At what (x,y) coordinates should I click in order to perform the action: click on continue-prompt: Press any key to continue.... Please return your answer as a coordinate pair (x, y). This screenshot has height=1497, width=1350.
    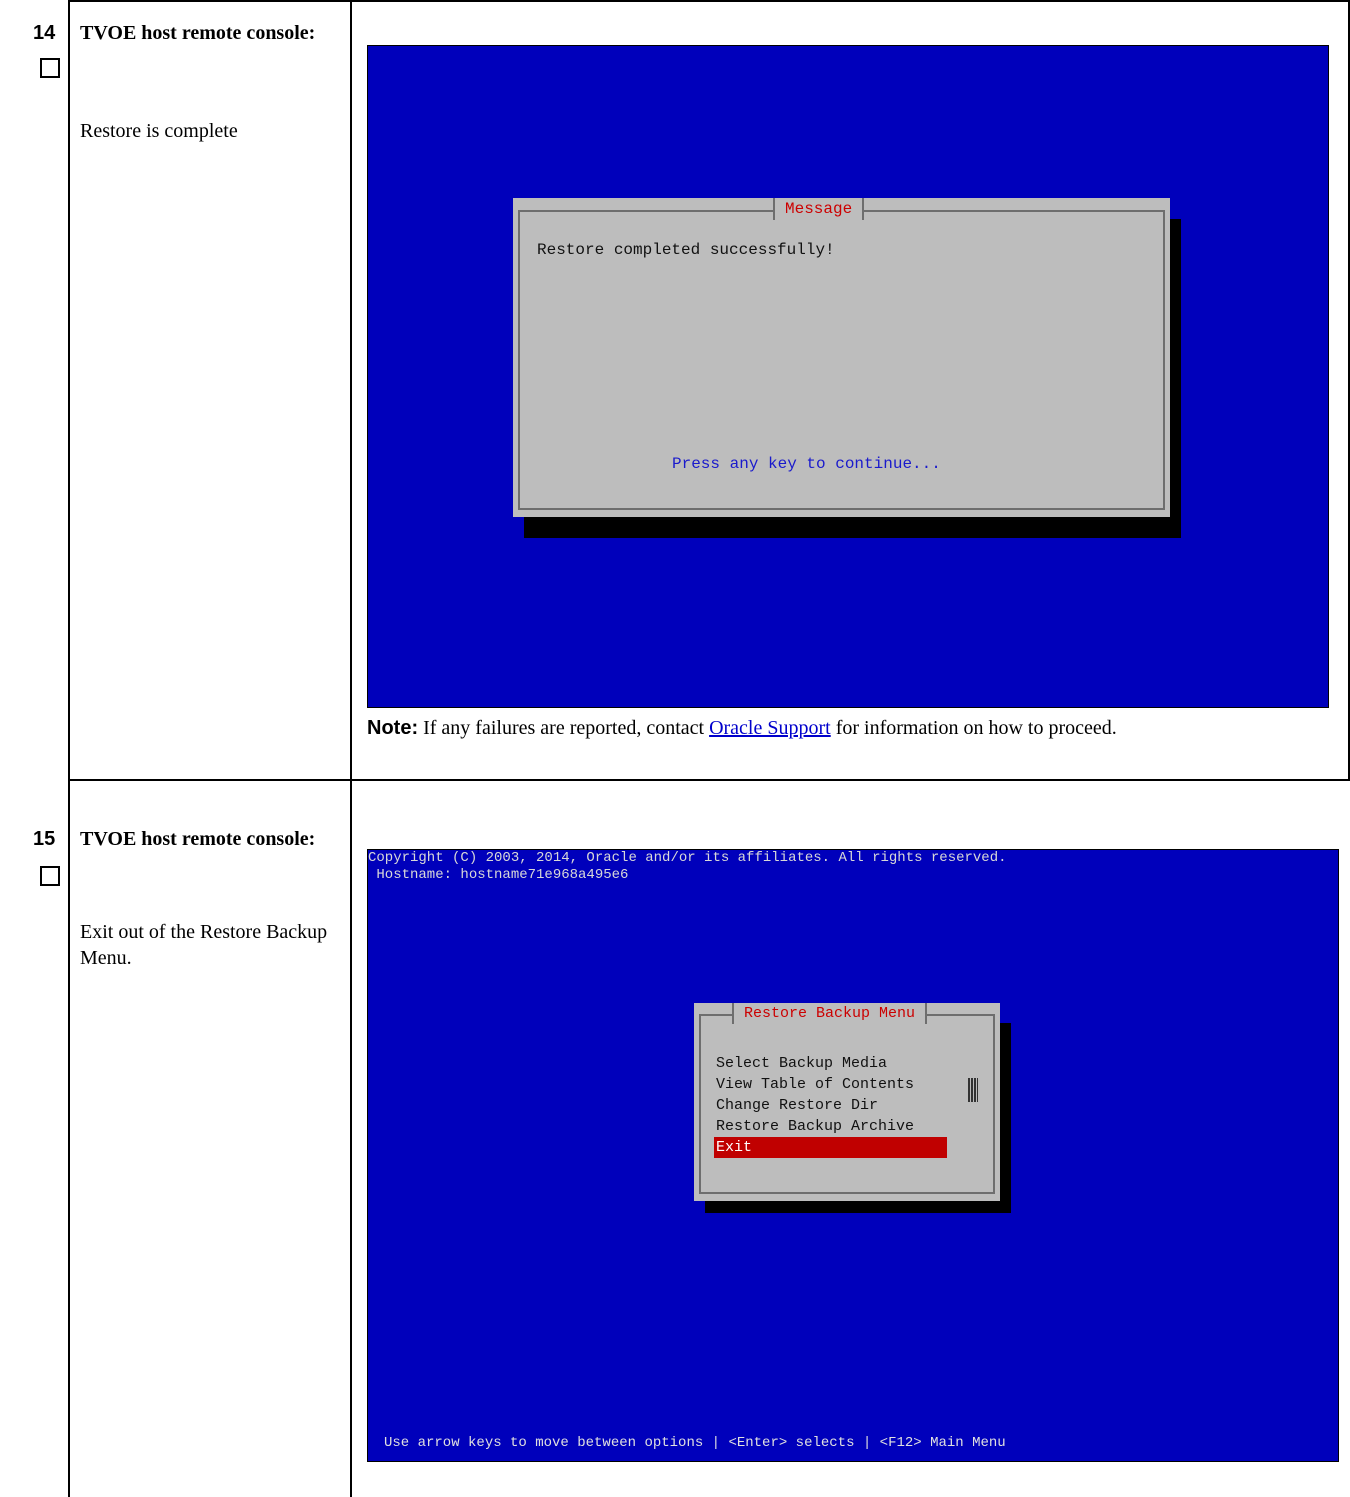
    Looking at the image, I should click on (806, 464).